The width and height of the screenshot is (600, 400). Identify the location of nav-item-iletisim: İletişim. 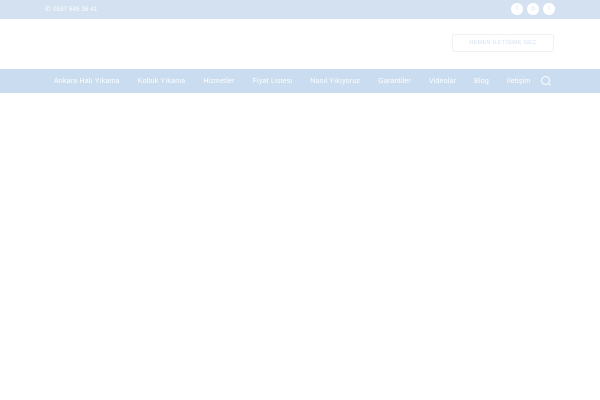
(518, 81).